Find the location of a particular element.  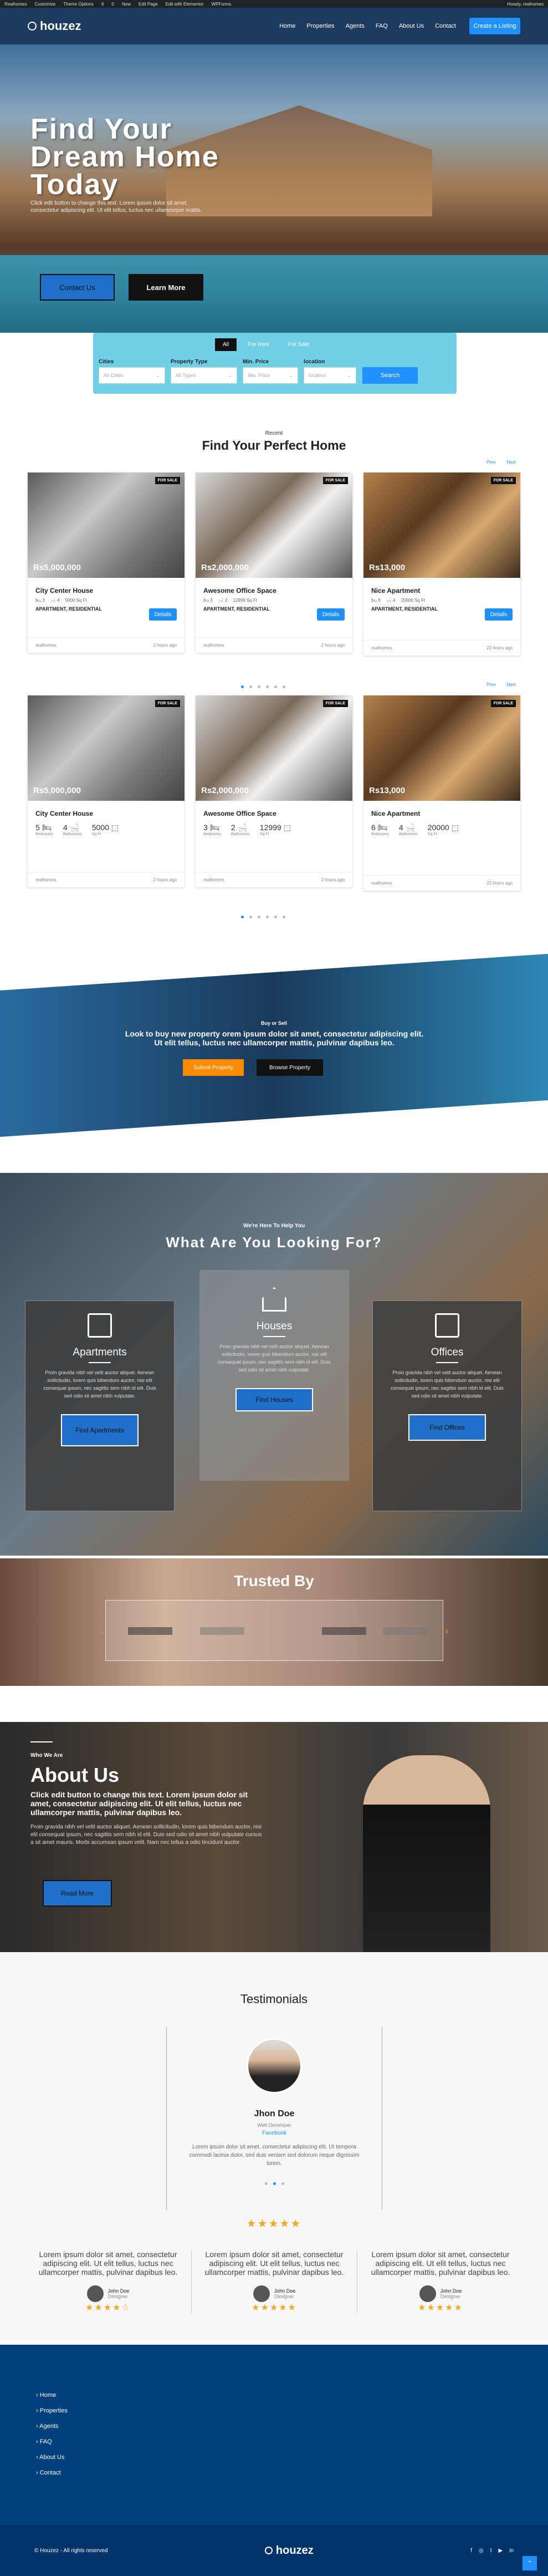

footer-link-home: › Home is located at coordinates (52, 2395).